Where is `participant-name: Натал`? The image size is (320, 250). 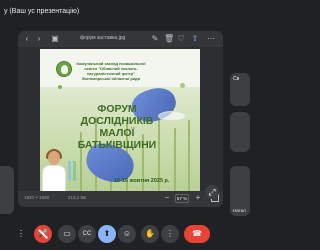
participant-name: Натал is located at coordinates (239, 210).